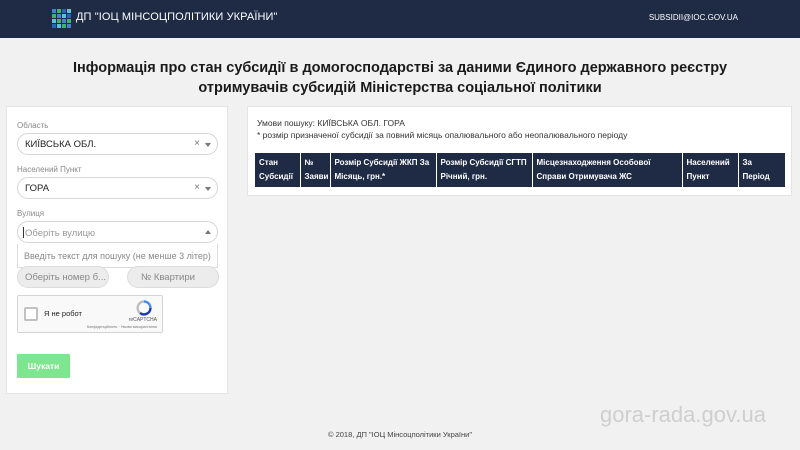 This screenshot has width=800, height=450. Describe the element at coordinates (278, 170) in the screenshot. I see `column-header: Стан Субсидії` at that location.